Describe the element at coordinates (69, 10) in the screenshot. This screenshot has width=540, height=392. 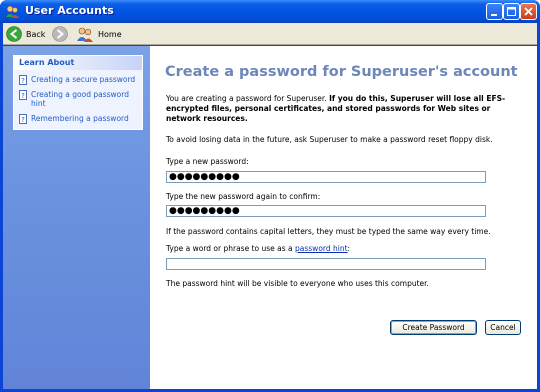
I see `window-title: User Accounts` at that location.